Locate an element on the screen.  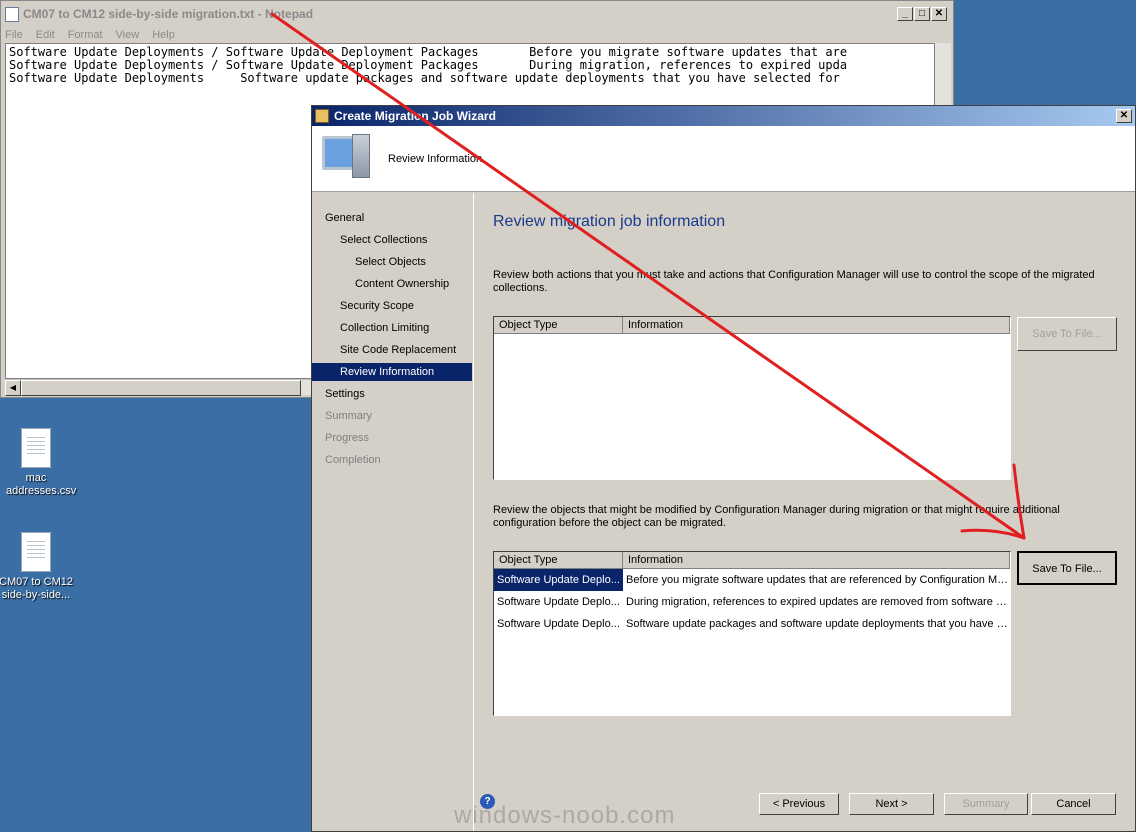
next-button: Next > is located at coordinates (891, 804).